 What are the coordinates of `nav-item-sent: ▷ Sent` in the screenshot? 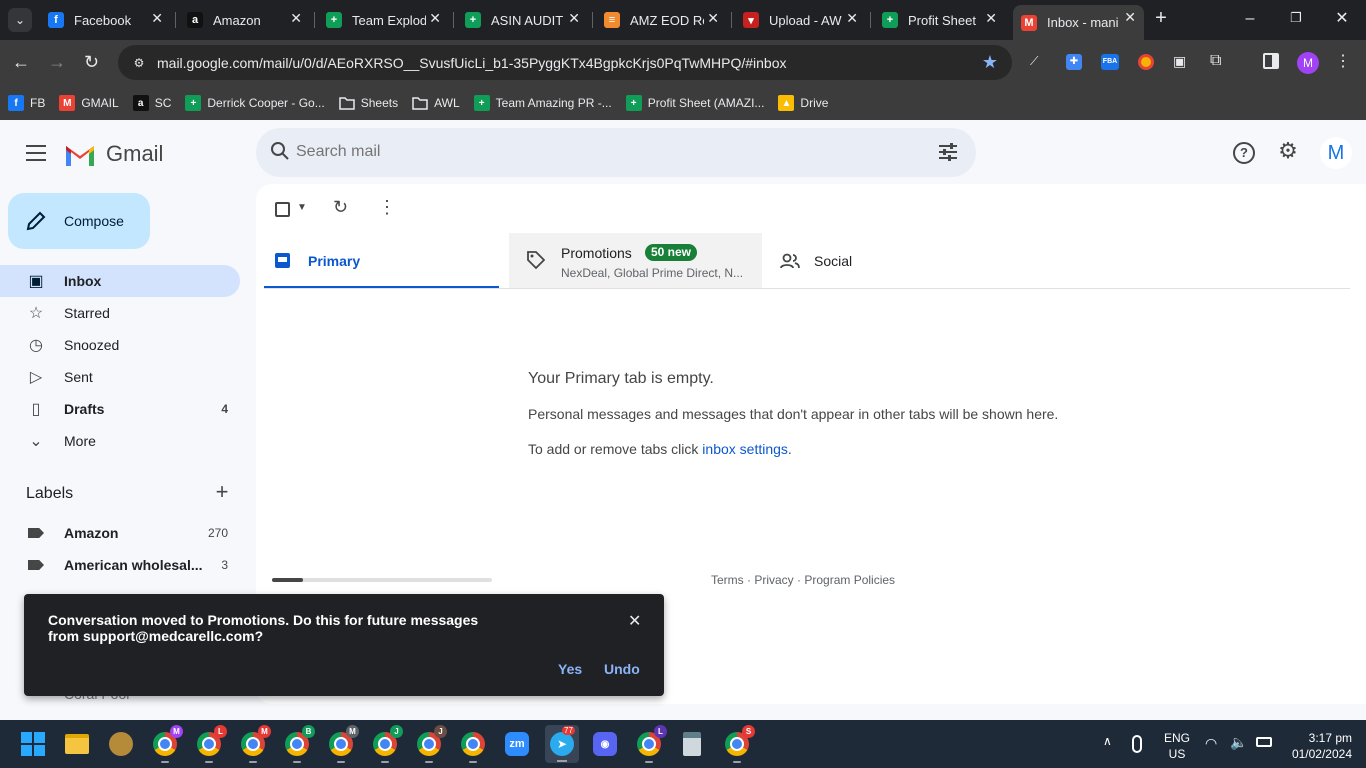 It's located at (120, 377).